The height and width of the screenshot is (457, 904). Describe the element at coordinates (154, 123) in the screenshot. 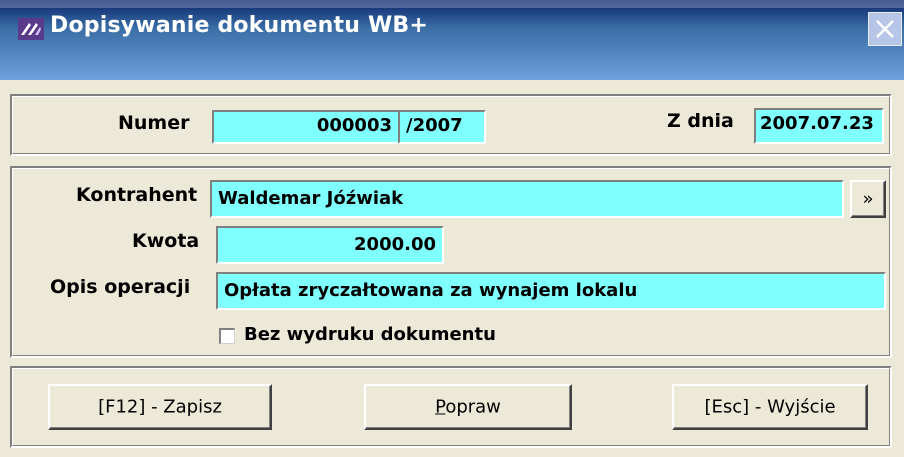

I see `numer-label: Numer` at that location.